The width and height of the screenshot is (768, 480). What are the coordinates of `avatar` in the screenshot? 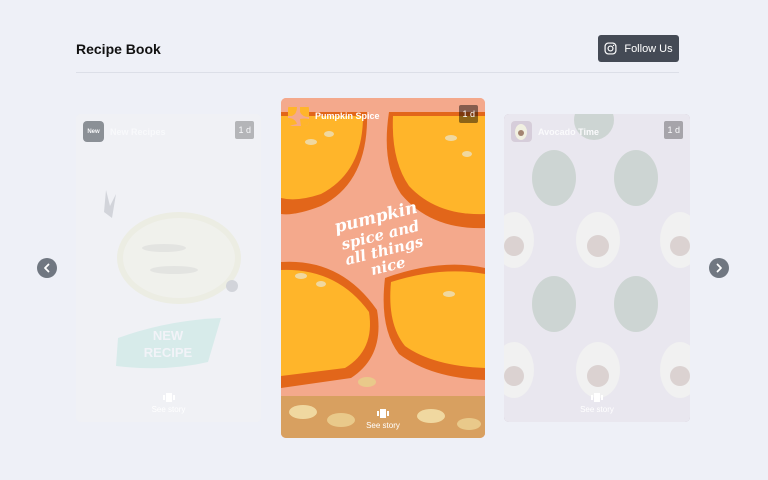 It's located at (298, 115).